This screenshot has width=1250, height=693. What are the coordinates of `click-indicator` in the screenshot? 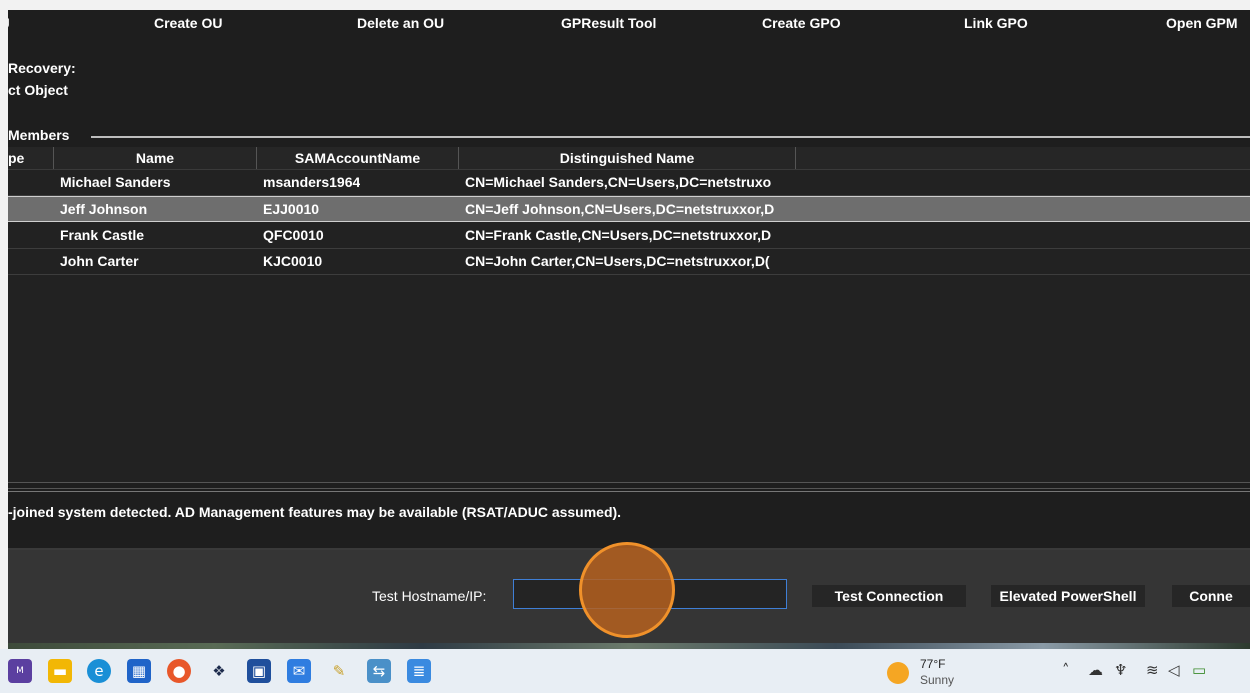 It's located at (627, 590).